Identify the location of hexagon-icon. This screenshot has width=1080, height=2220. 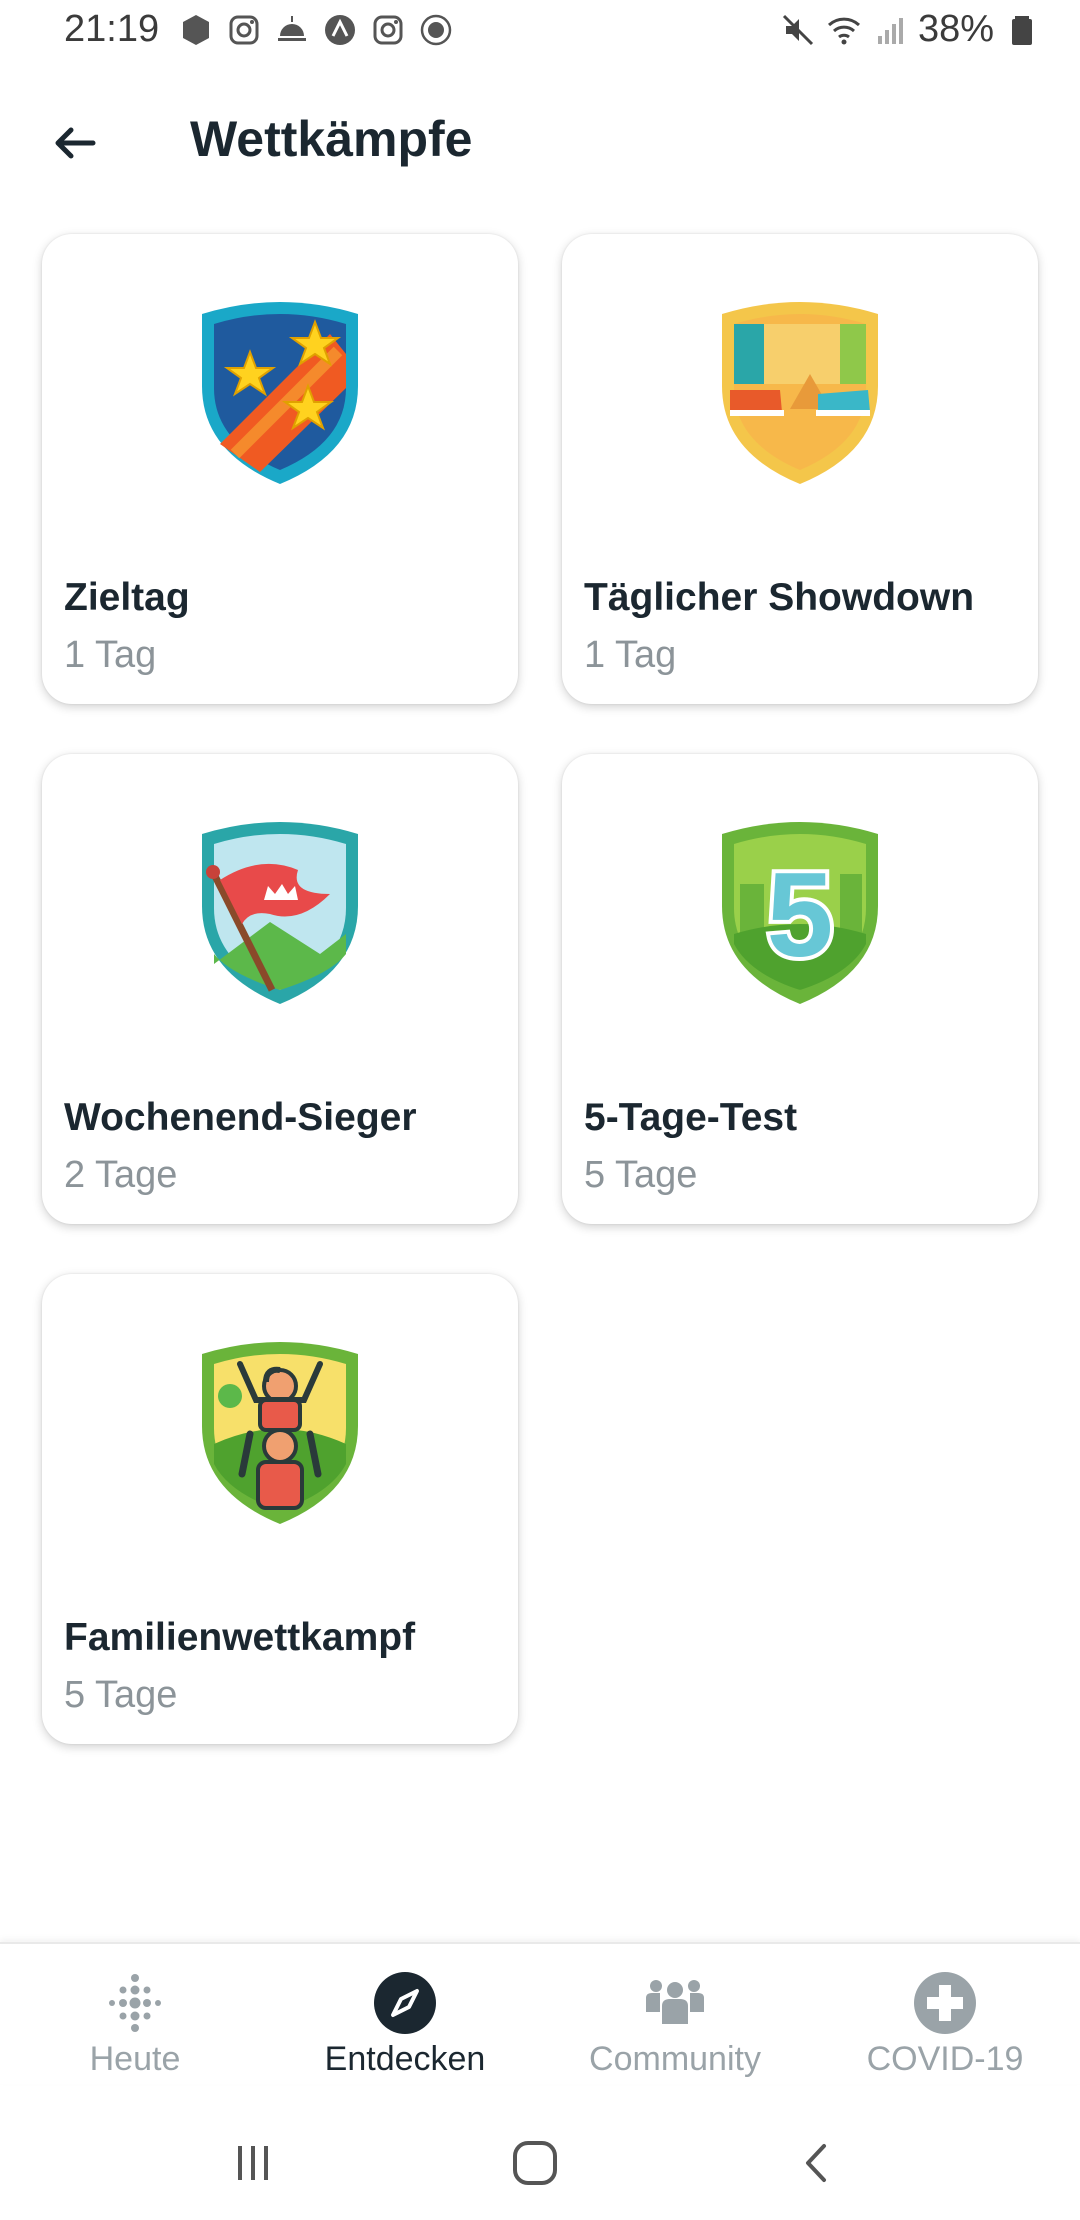
(196, 30).